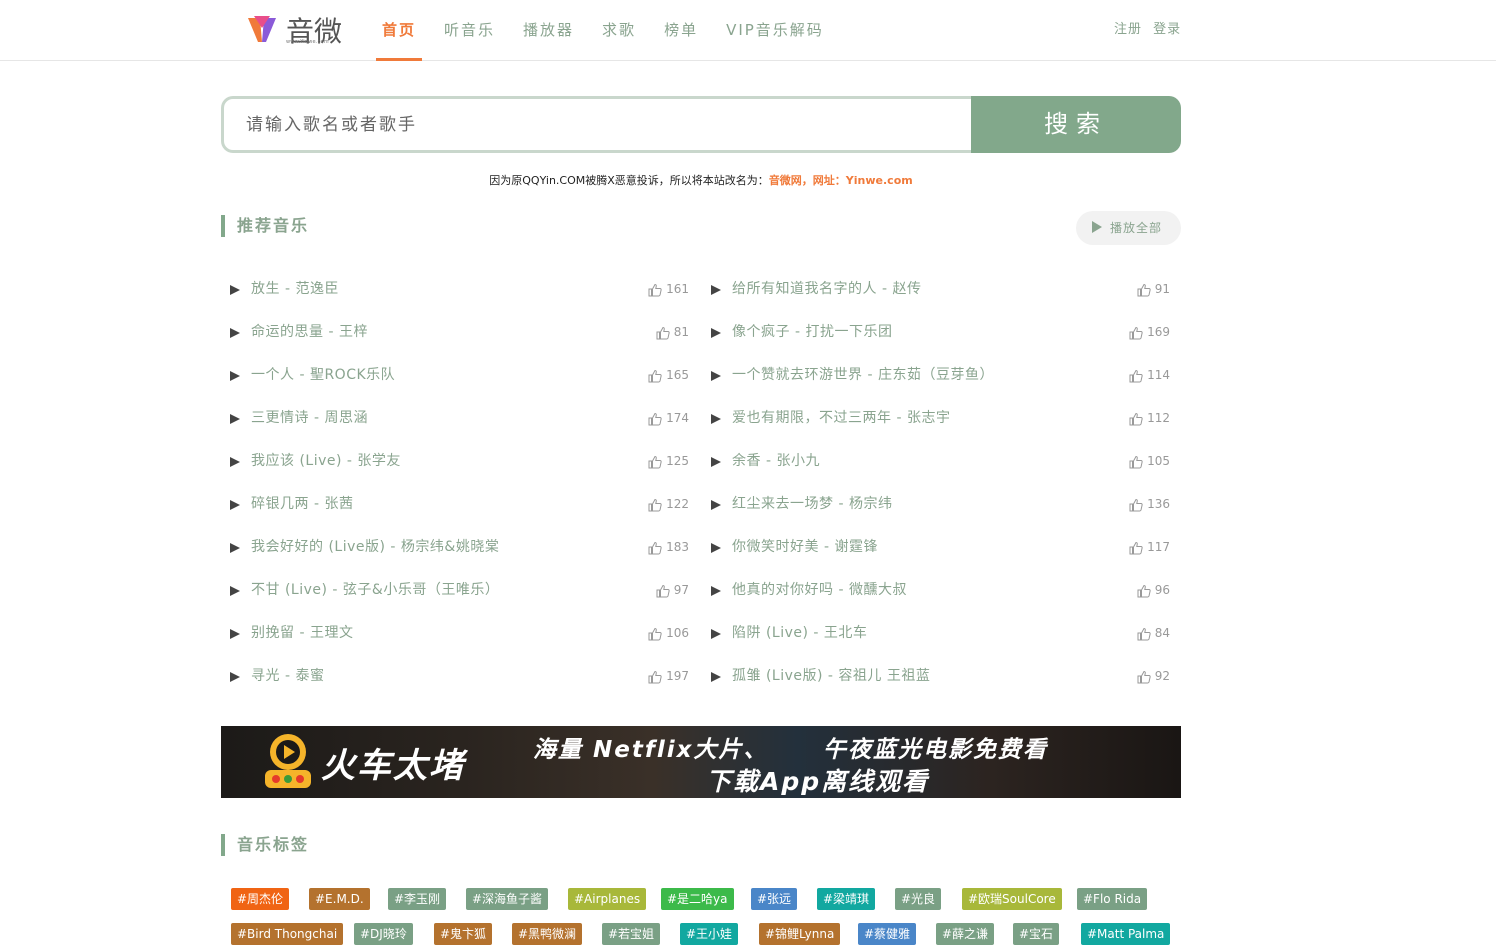 The height and width of the screenshot is (945, 1496). Describe the element at coordinates (456, 289) in the screenshot. I see `song-item: 放生 - 范逸臣 161` at that location.